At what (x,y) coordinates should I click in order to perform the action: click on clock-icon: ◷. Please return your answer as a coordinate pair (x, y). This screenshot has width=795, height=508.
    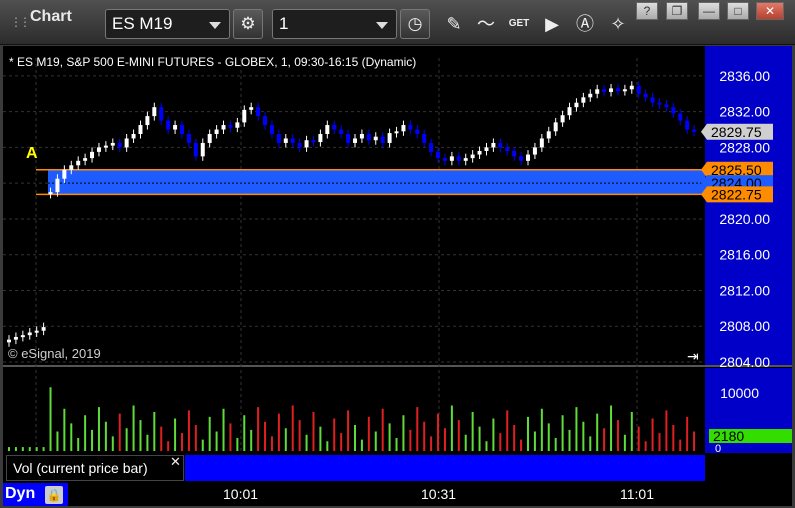
    Looking at the image, I should click on (415, 24).